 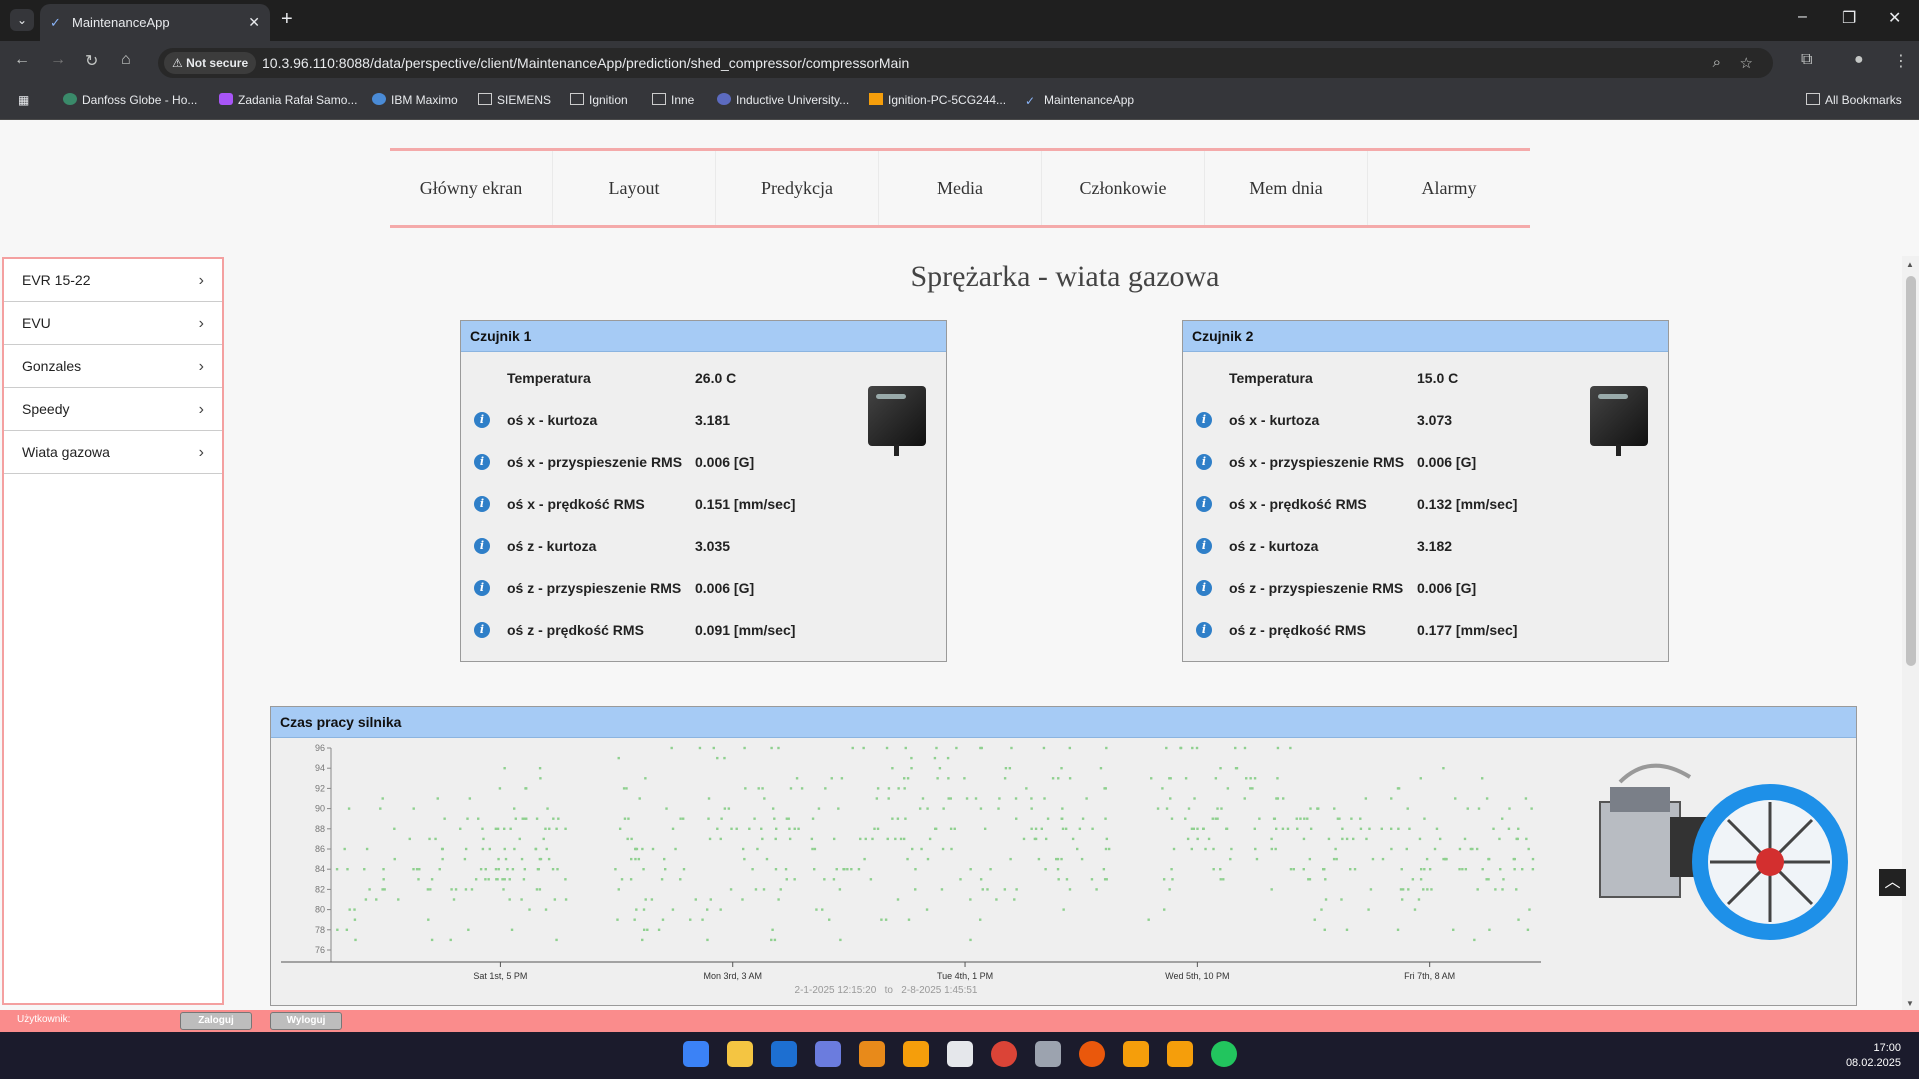 I want to click on store-icon, so click(x=1048, y=1054).